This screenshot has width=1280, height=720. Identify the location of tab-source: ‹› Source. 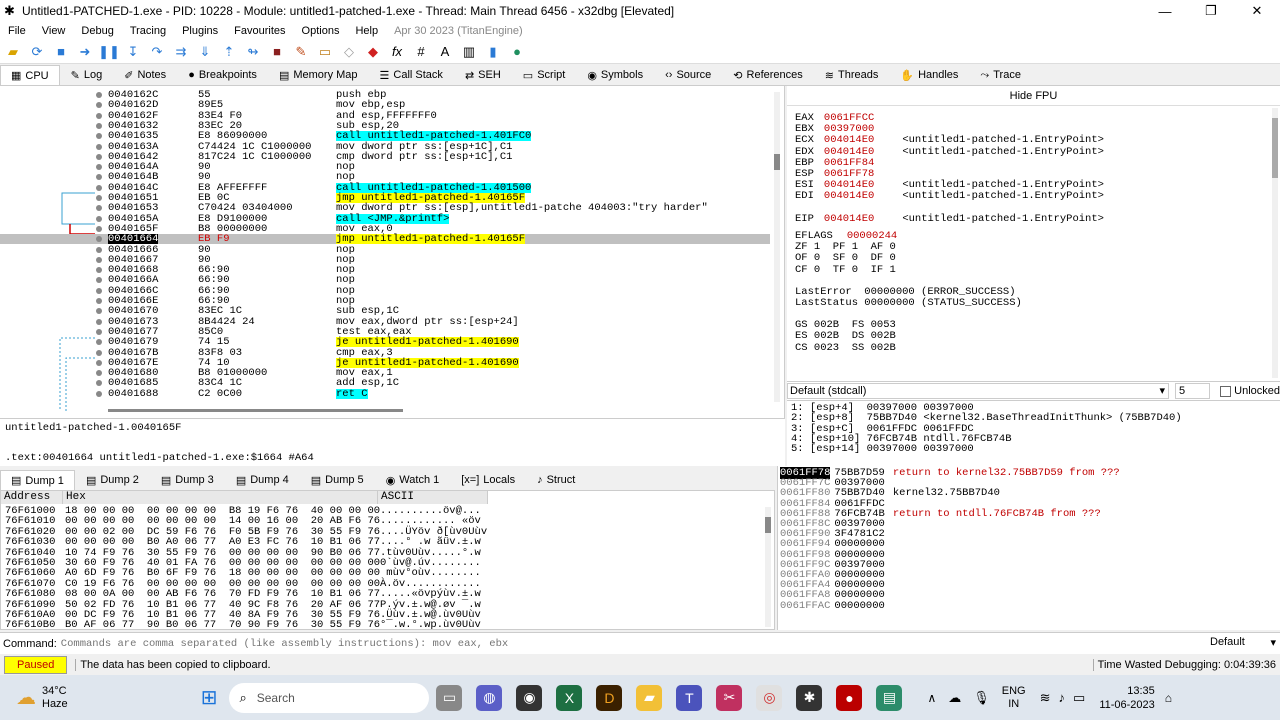
(688, 75).